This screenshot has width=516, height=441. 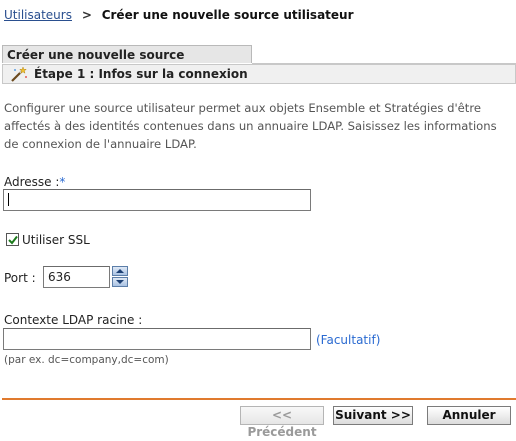 What do you see at coordinates (19, 74) in the screenshot?
I see `wizard-wand-icon` at bounding box center [19, 74].